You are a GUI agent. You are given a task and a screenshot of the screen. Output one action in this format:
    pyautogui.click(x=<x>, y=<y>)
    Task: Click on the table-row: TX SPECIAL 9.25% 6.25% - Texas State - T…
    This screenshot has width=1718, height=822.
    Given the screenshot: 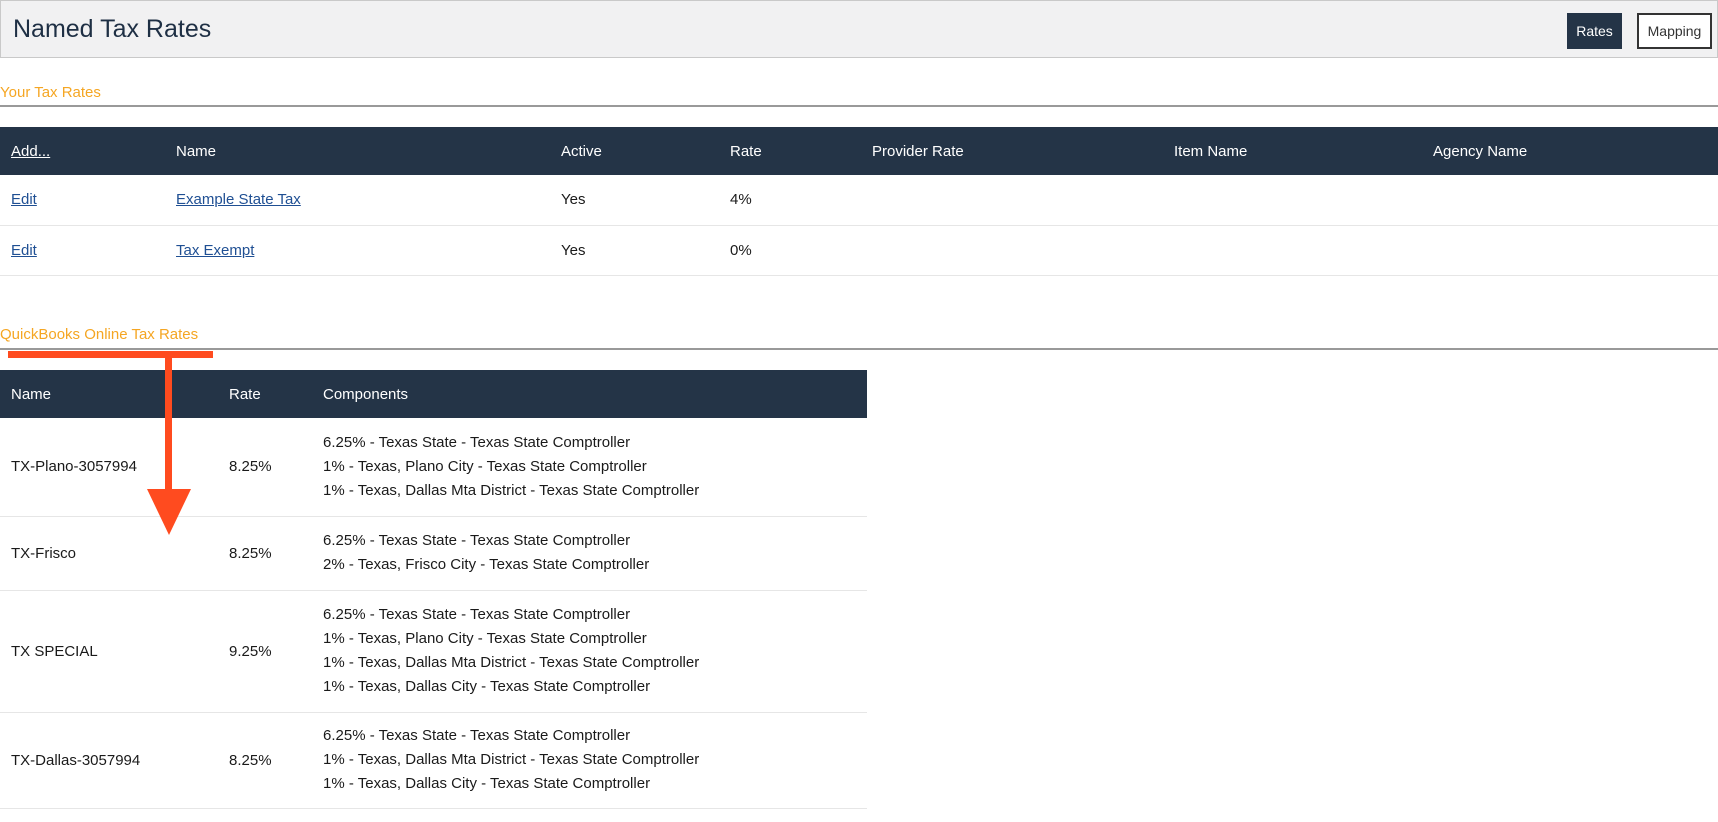 What is the action you would take?
    pyautogui.click(x=433, y=651)
    